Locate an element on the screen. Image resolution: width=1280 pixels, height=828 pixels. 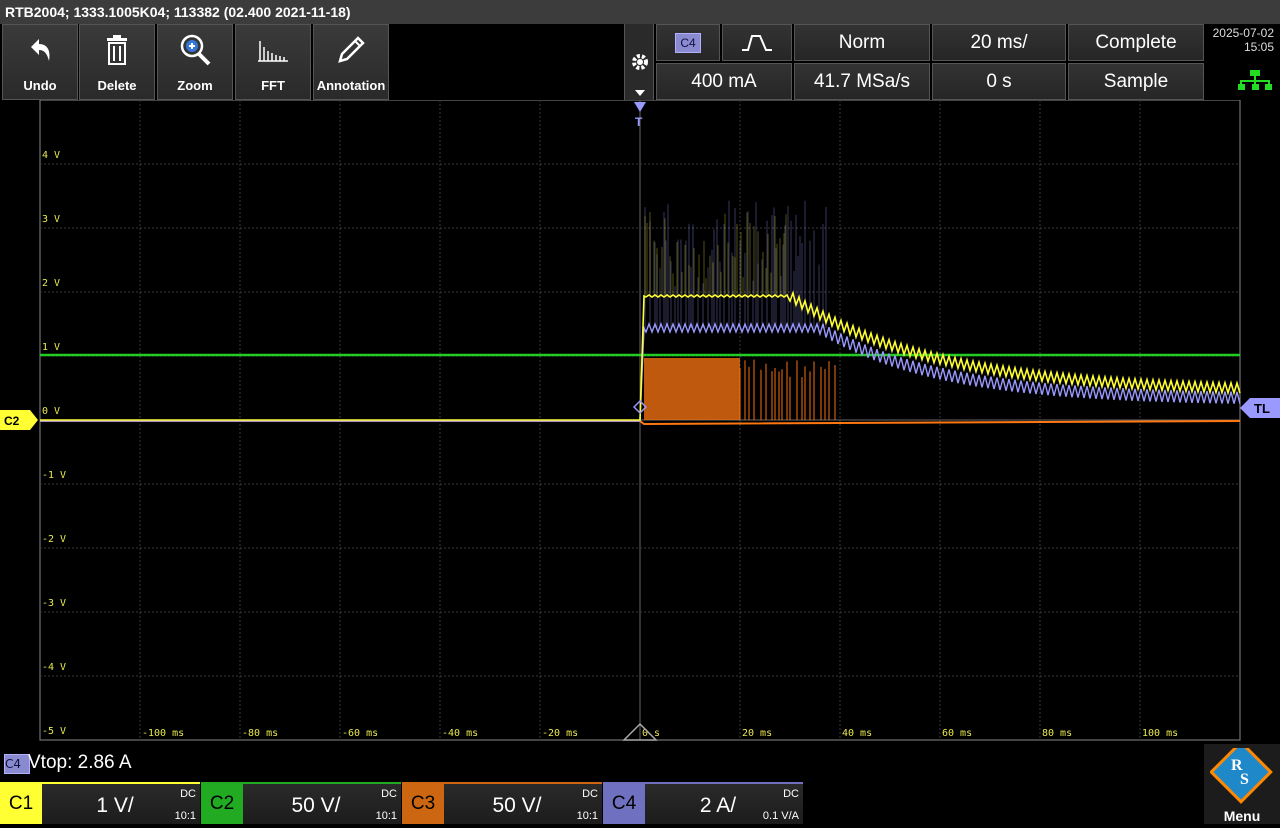
channel-c3-settings: C3 50 V/DC 10:1 is located at coordinates (502, 803).